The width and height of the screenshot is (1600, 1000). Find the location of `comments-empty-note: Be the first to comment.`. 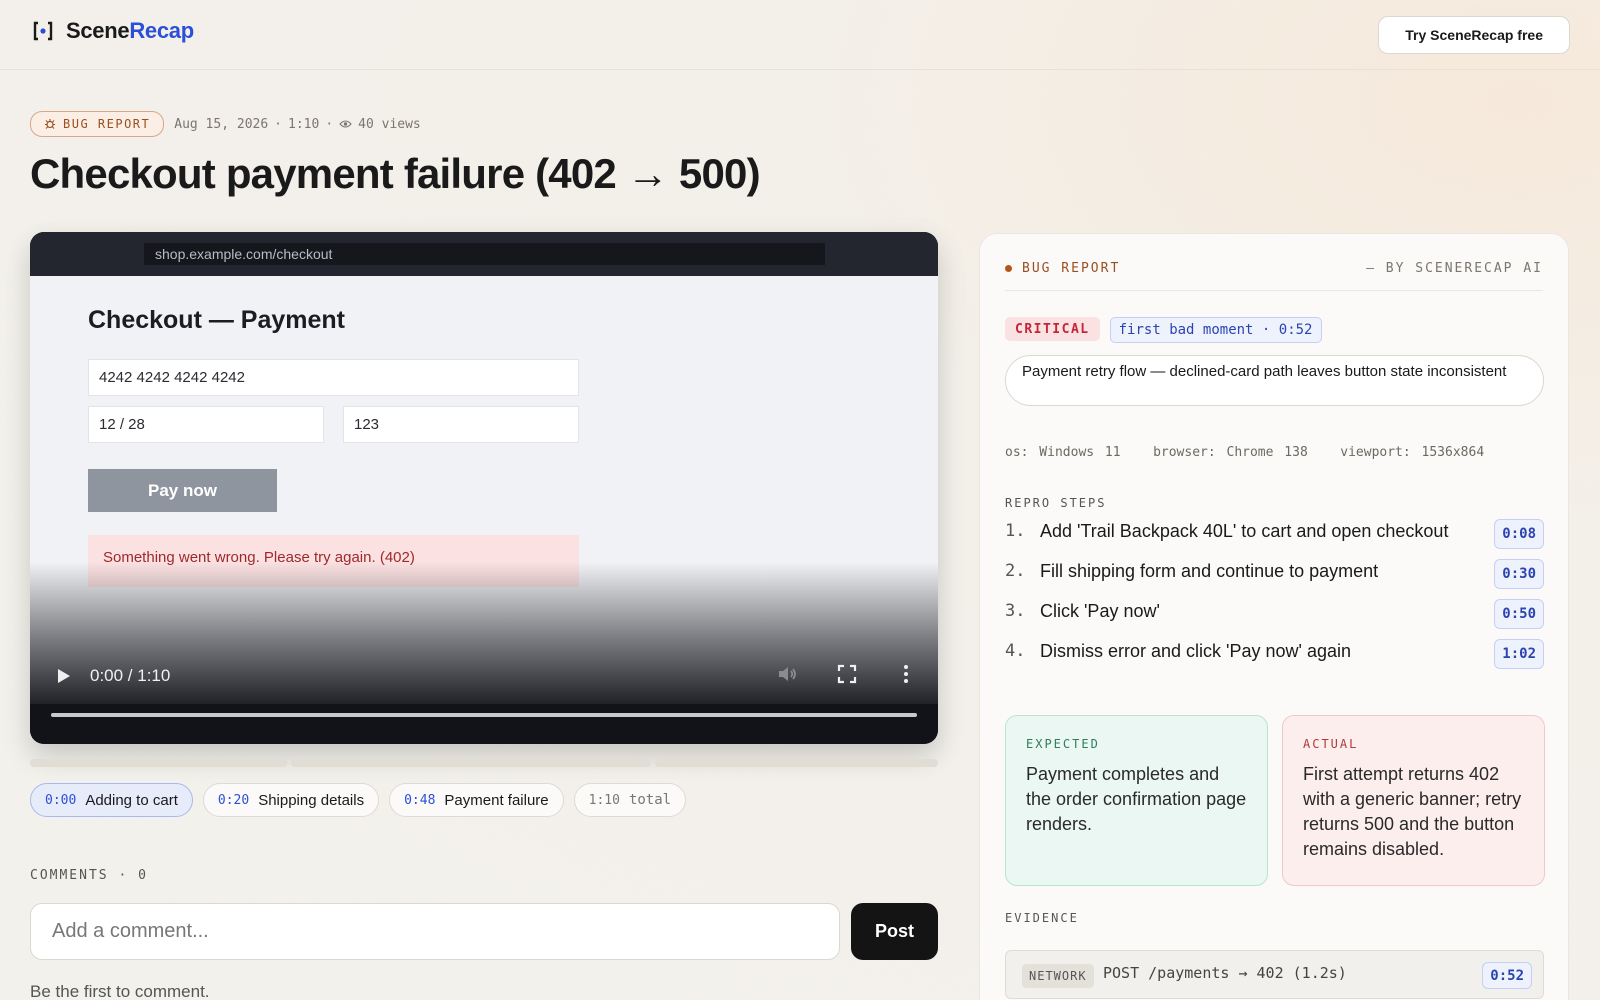

comments-empty-note: Be the first to comment. is located at coordinates (120, 991).